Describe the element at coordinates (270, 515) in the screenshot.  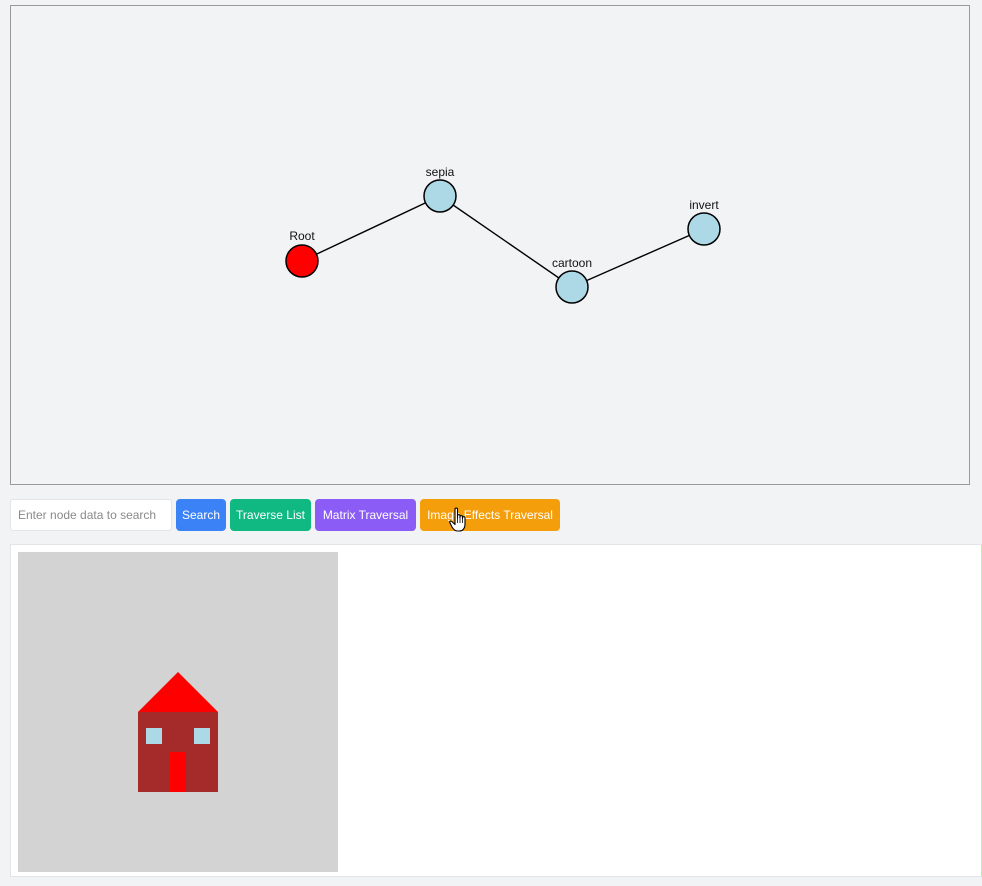
I see `traverse-list-button: Traverse List` at that location.